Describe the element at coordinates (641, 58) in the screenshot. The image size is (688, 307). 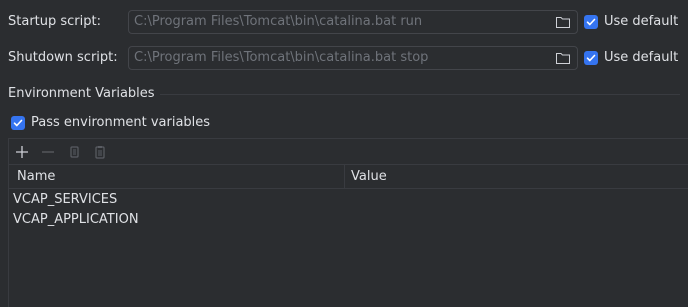
I see `shutdown-use-default-label: Use default` at that location.